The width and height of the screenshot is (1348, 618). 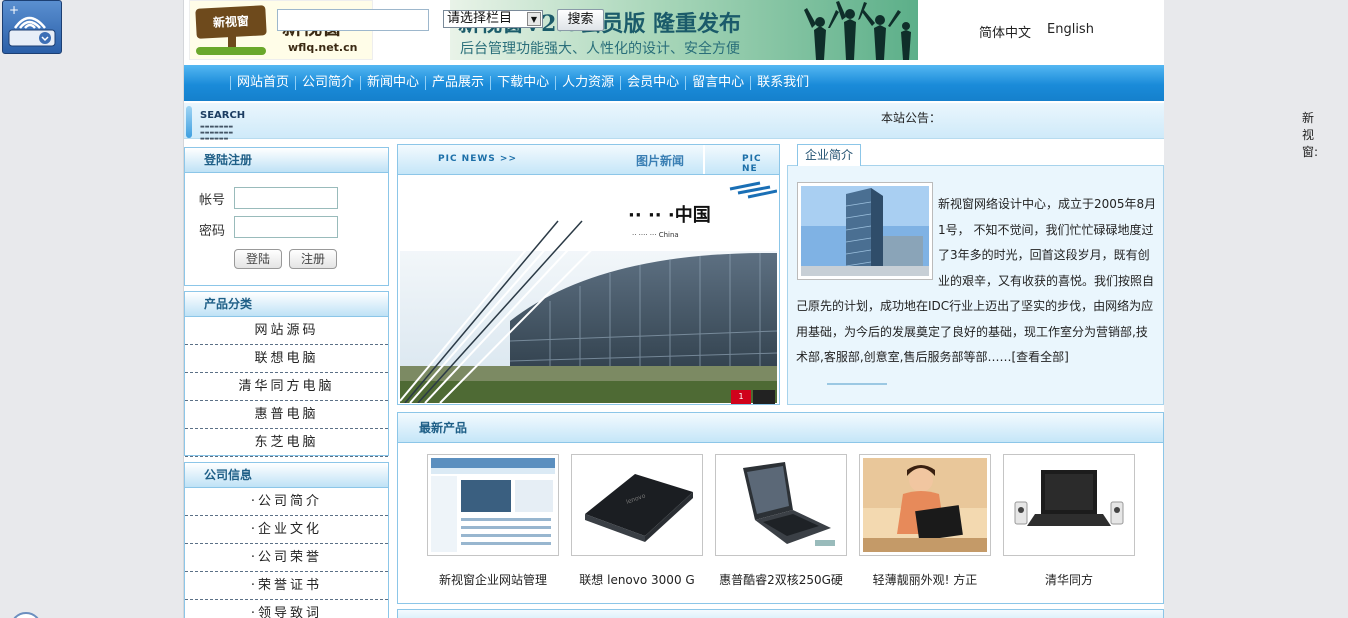 I want to click on product-thumbnail: lenovo, so click(x=637, y=505).